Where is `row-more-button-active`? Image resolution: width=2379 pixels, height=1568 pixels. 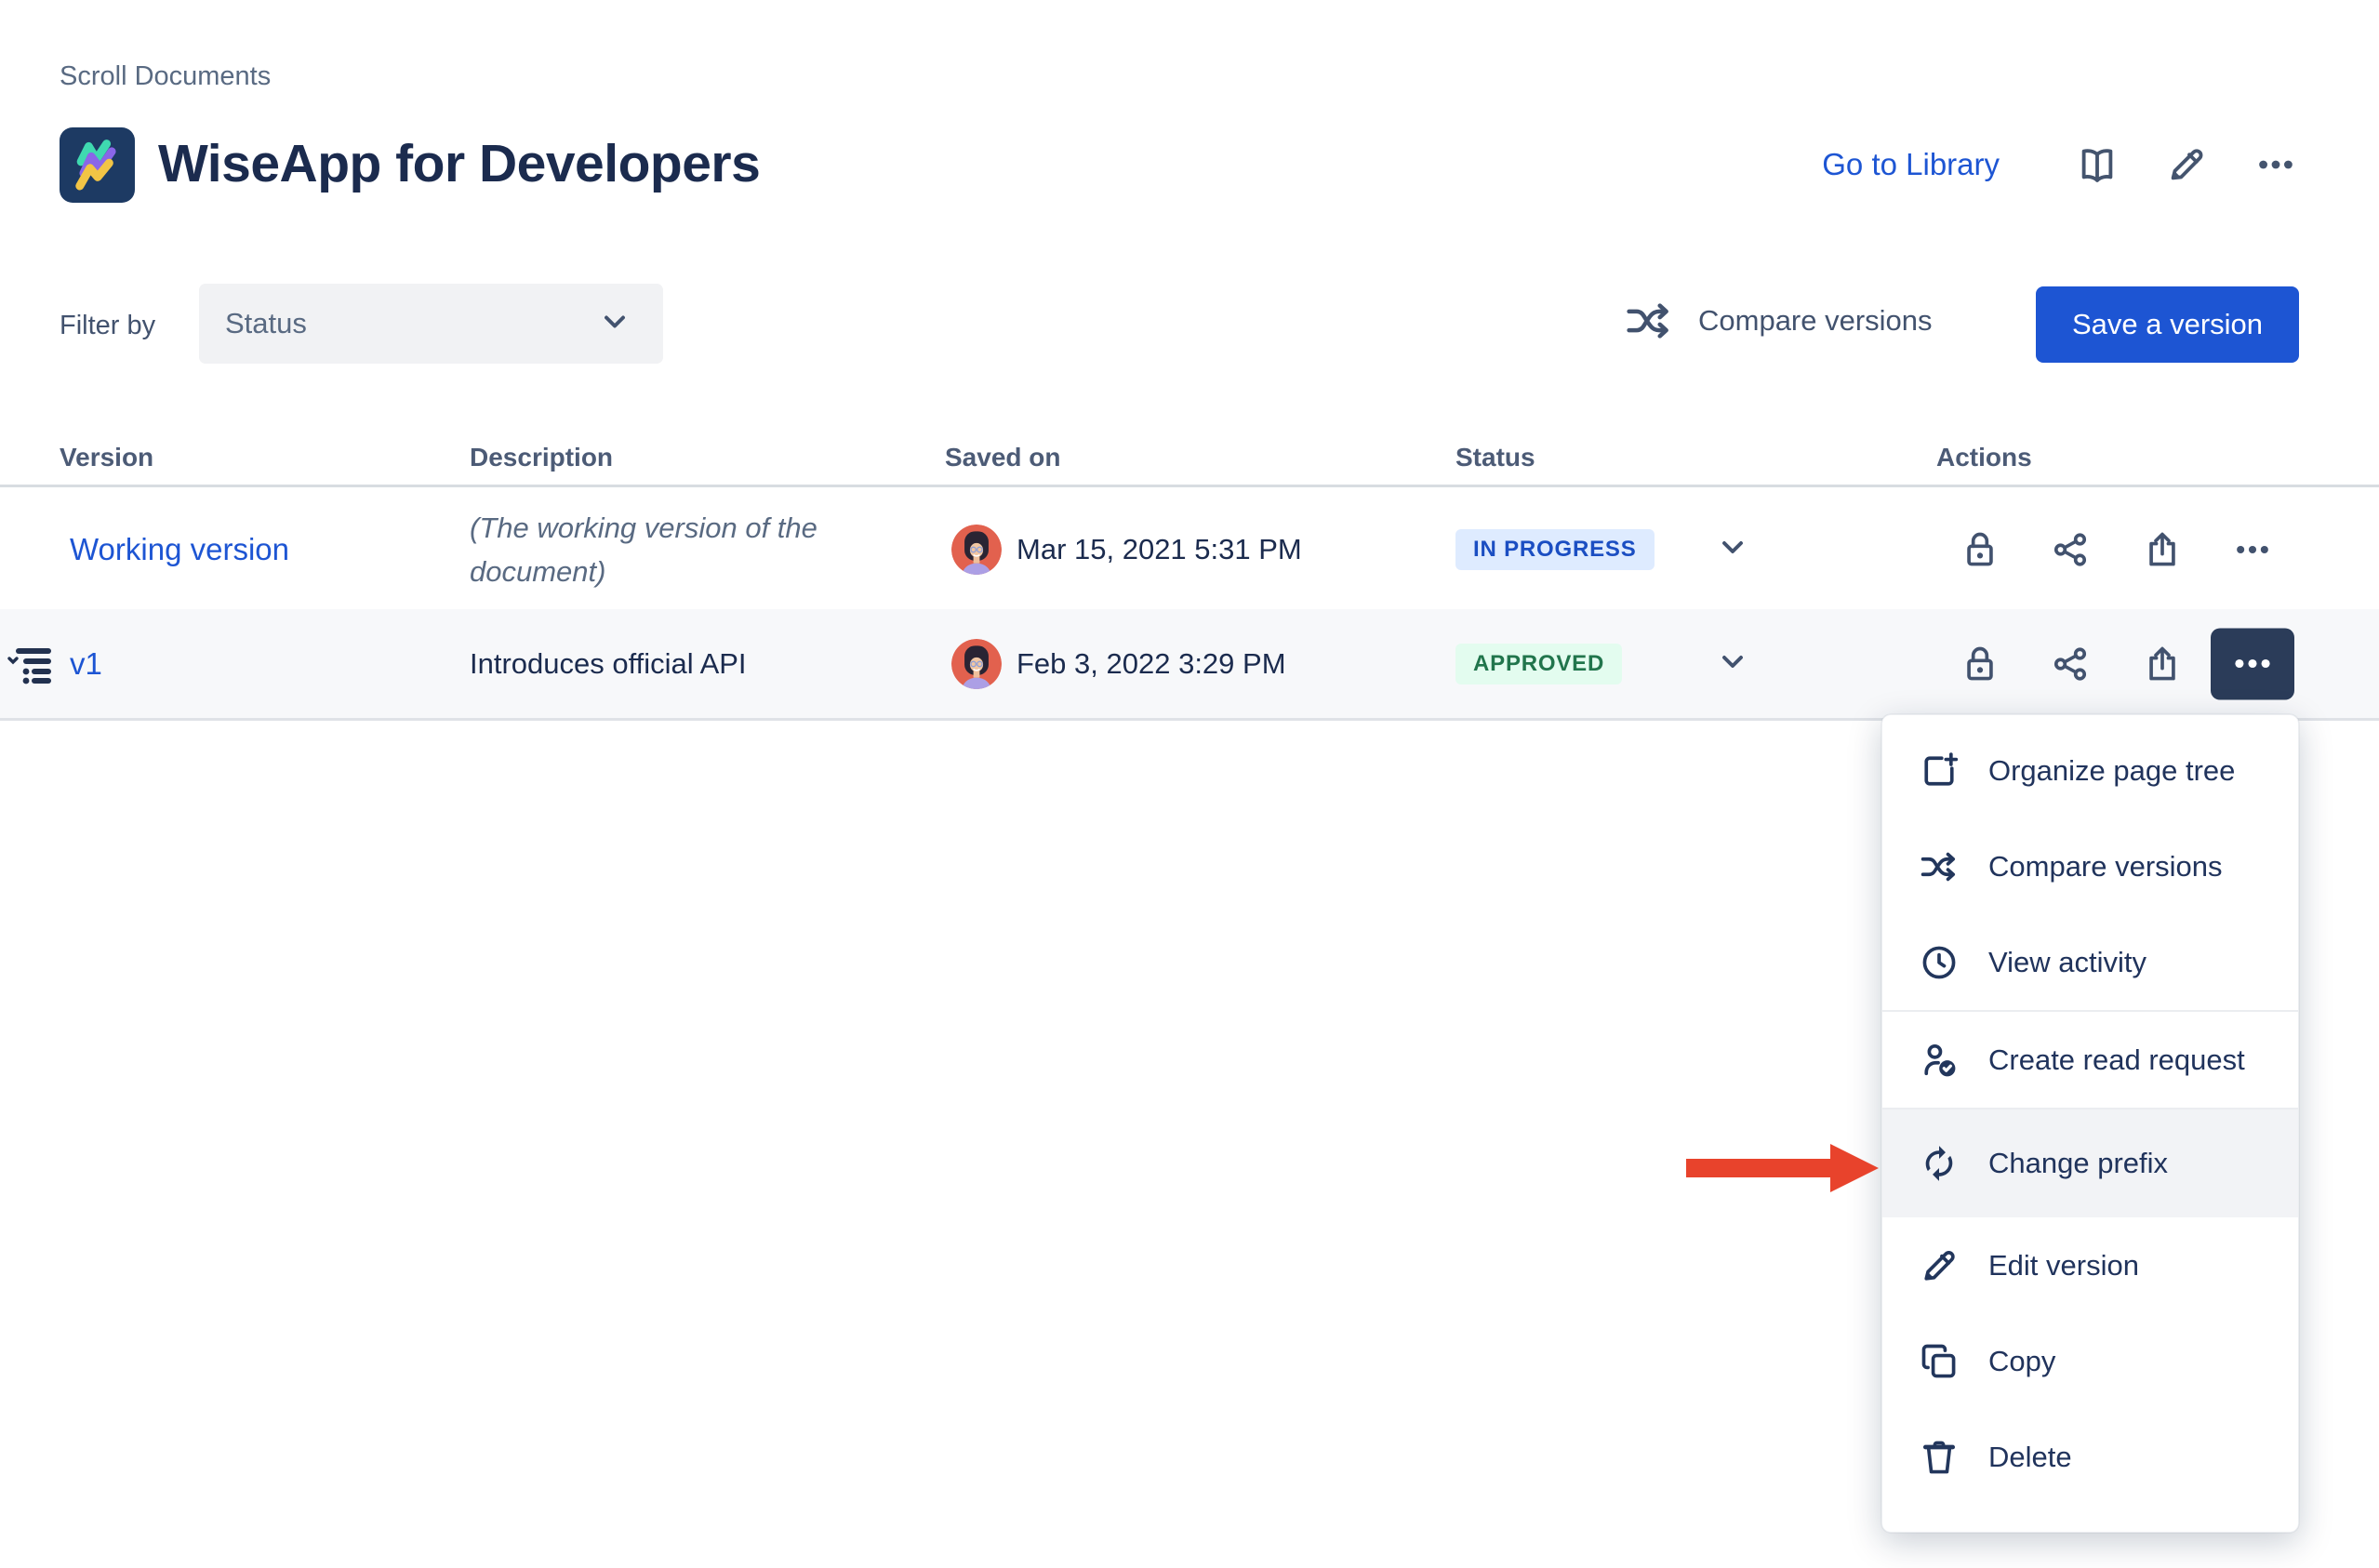
row-more-button-active is located at coordinates (2252, 663).